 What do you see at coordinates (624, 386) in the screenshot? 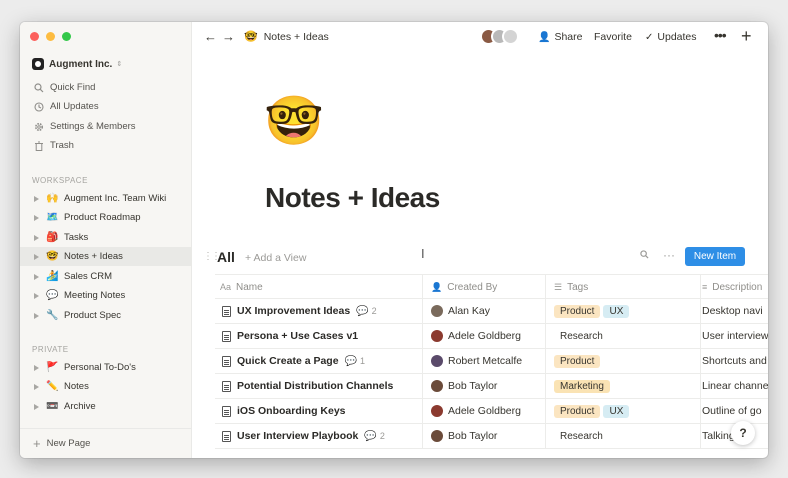
I see `tags-cell: Marketing` at bounding box center [624, 386].